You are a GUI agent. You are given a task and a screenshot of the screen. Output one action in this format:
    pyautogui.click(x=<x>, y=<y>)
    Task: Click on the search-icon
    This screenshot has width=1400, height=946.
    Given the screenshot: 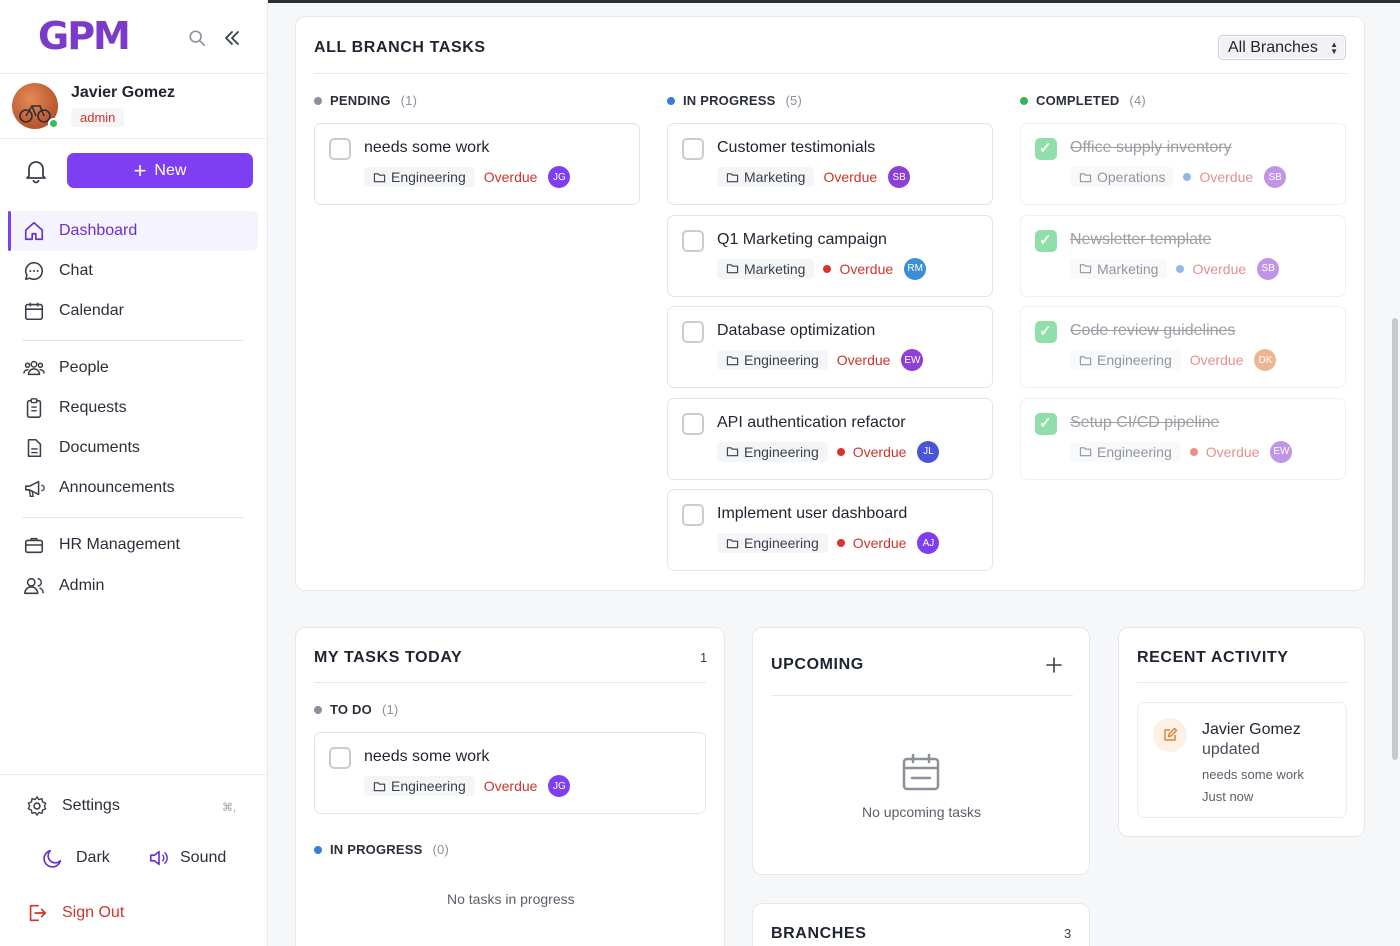 What is the action you would take?
    pyautogui.click(x=197, y=38)
    